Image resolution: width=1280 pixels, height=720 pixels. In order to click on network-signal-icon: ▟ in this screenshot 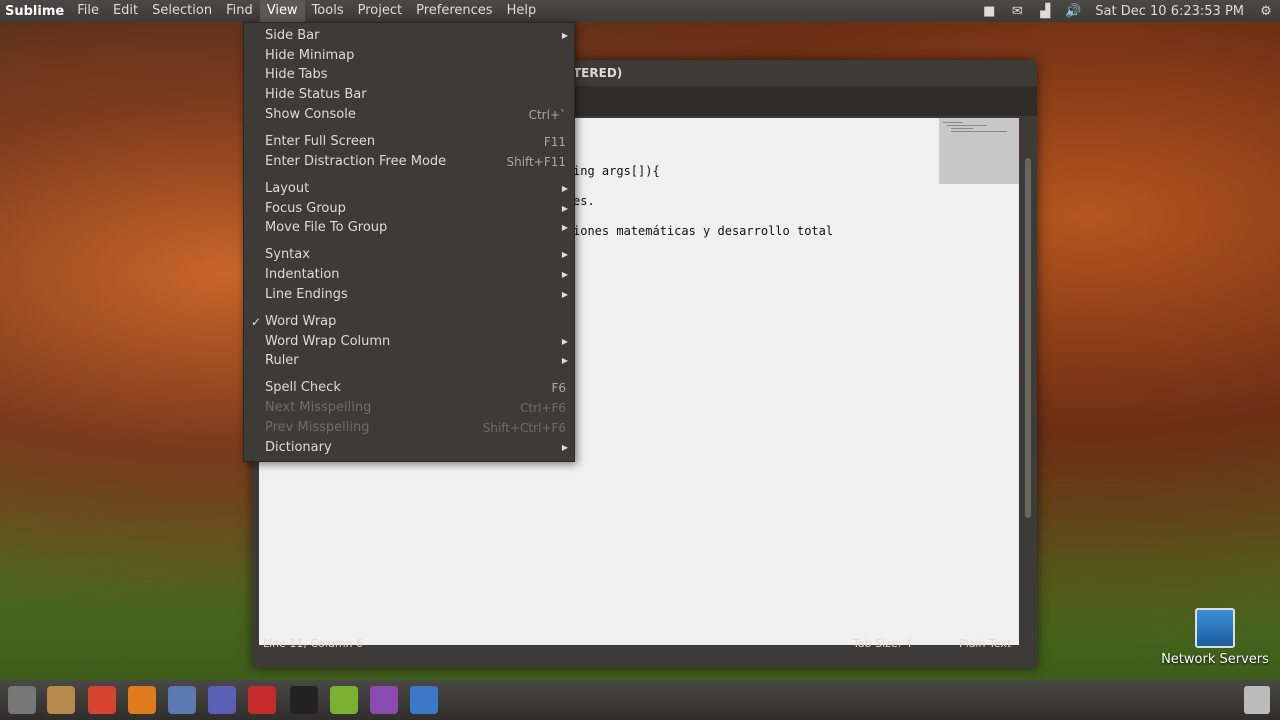, I will do `click(1045, 11)`.